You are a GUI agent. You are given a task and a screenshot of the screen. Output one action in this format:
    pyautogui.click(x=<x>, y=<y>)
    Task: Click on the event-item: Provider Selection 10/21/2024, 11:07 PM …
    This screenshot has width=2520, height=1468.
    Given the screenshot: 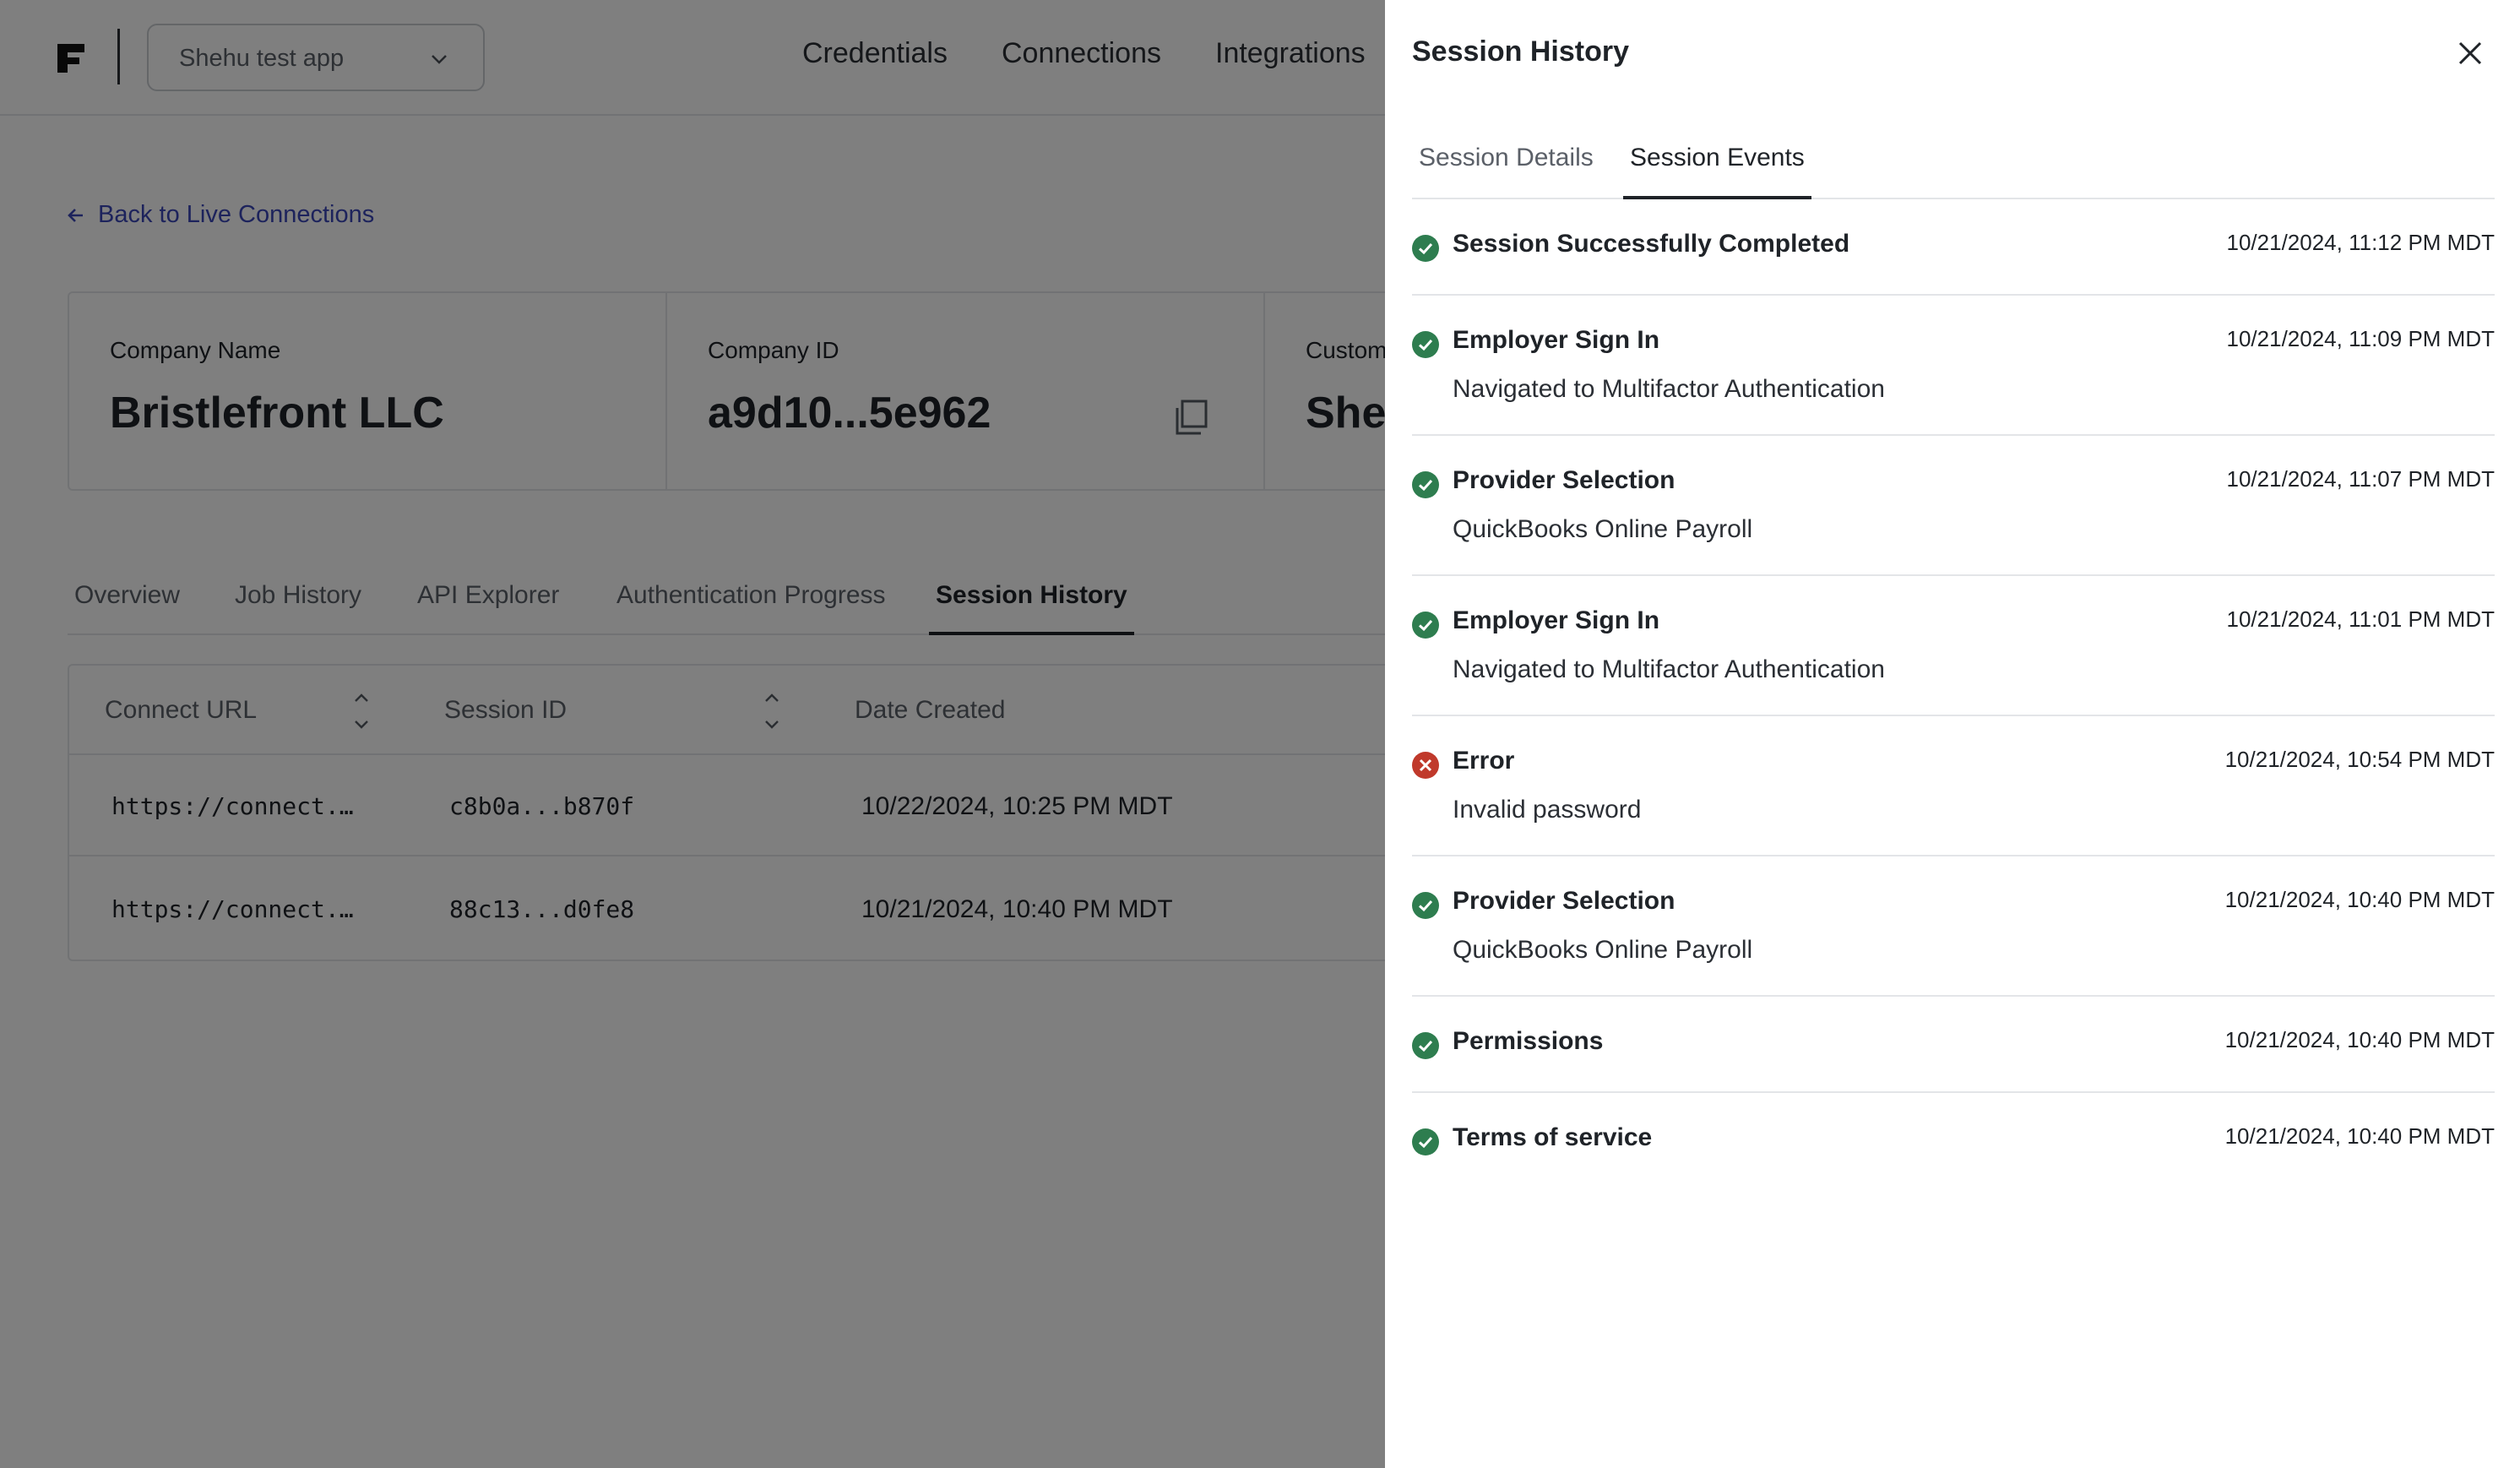 What is the action you would take?
    pyautogui.click(x=1953, y=506)
    